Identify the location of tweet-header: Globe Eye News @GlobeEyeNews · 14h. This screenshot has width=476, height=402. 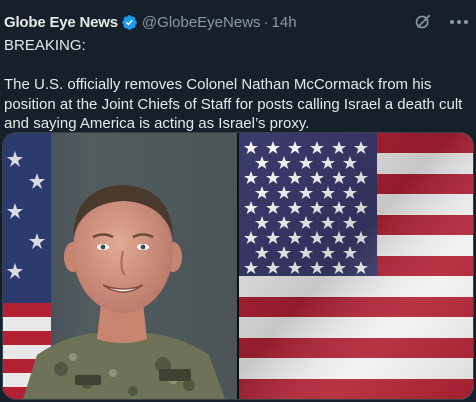
(236, 22).